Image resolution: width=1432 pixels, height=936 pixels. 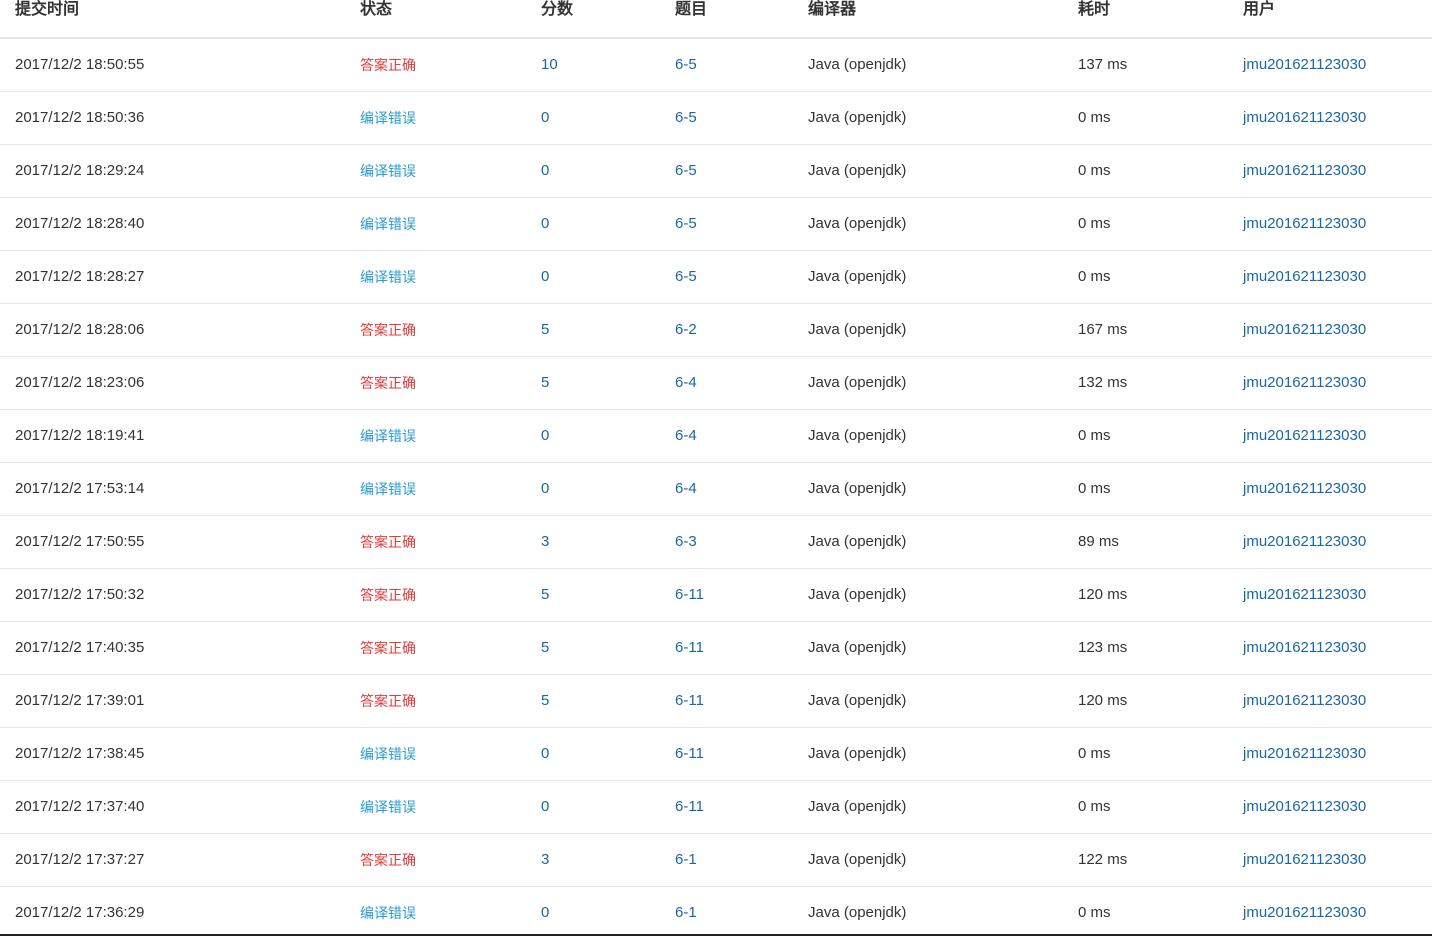 I want to click on cell-score: 3, so click(x=593, y=542).